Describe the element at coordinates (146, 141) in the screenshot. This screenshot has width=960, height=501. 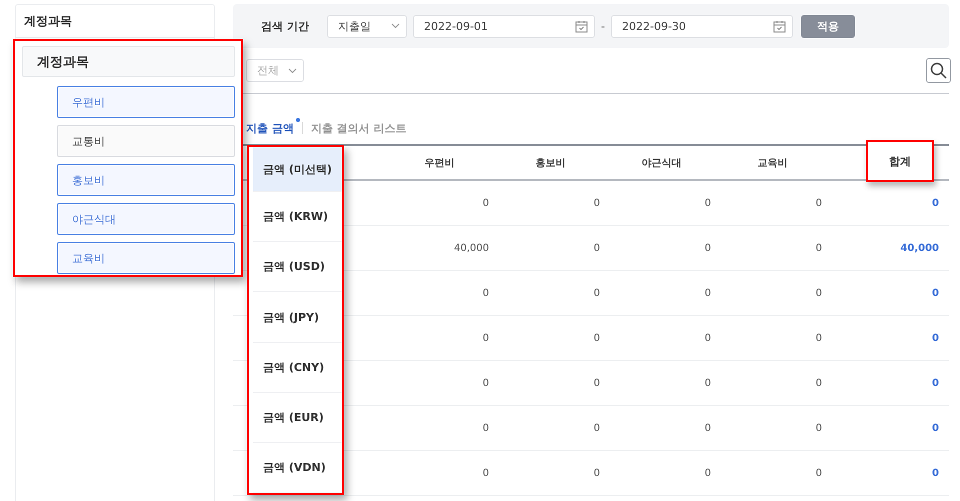
I see `account-item: 교통비` at that location.